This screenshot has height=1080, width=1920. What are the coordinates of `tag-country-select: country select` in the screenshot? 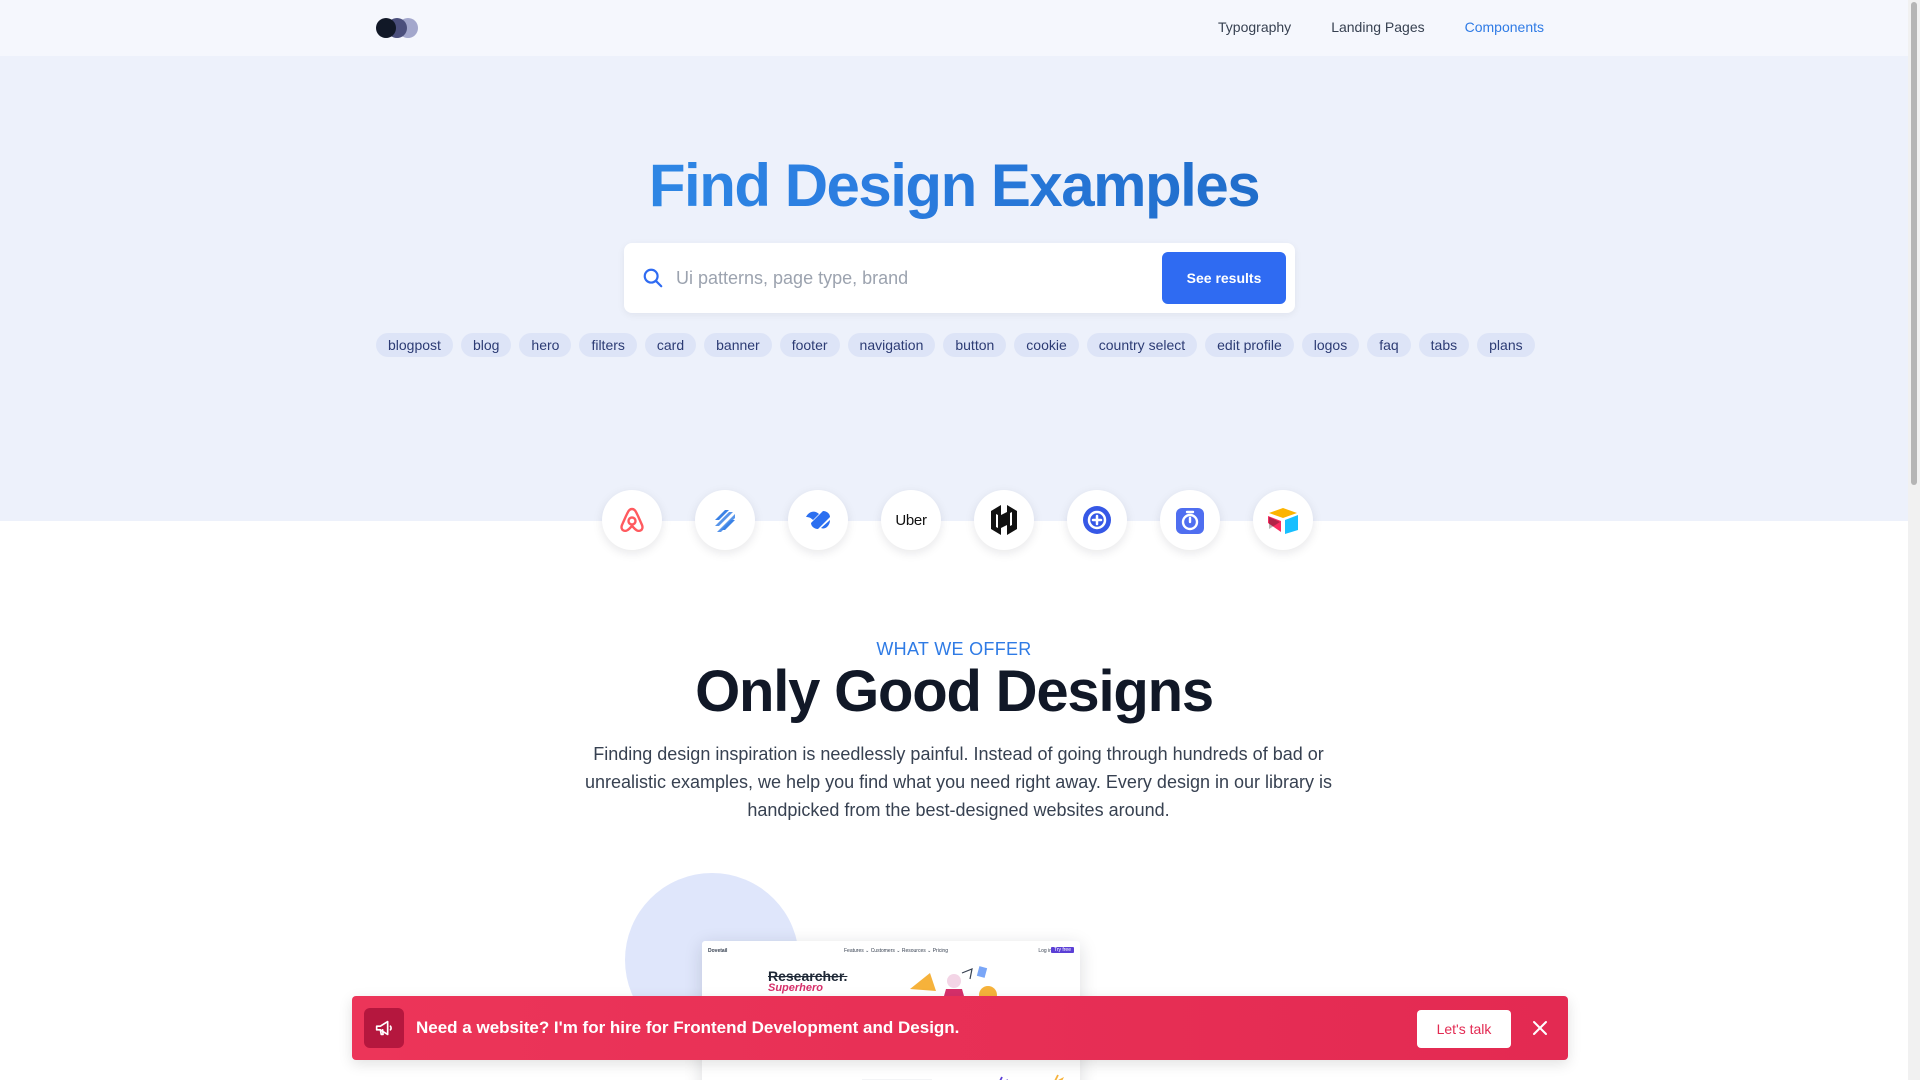 It's located at (1142, 345).